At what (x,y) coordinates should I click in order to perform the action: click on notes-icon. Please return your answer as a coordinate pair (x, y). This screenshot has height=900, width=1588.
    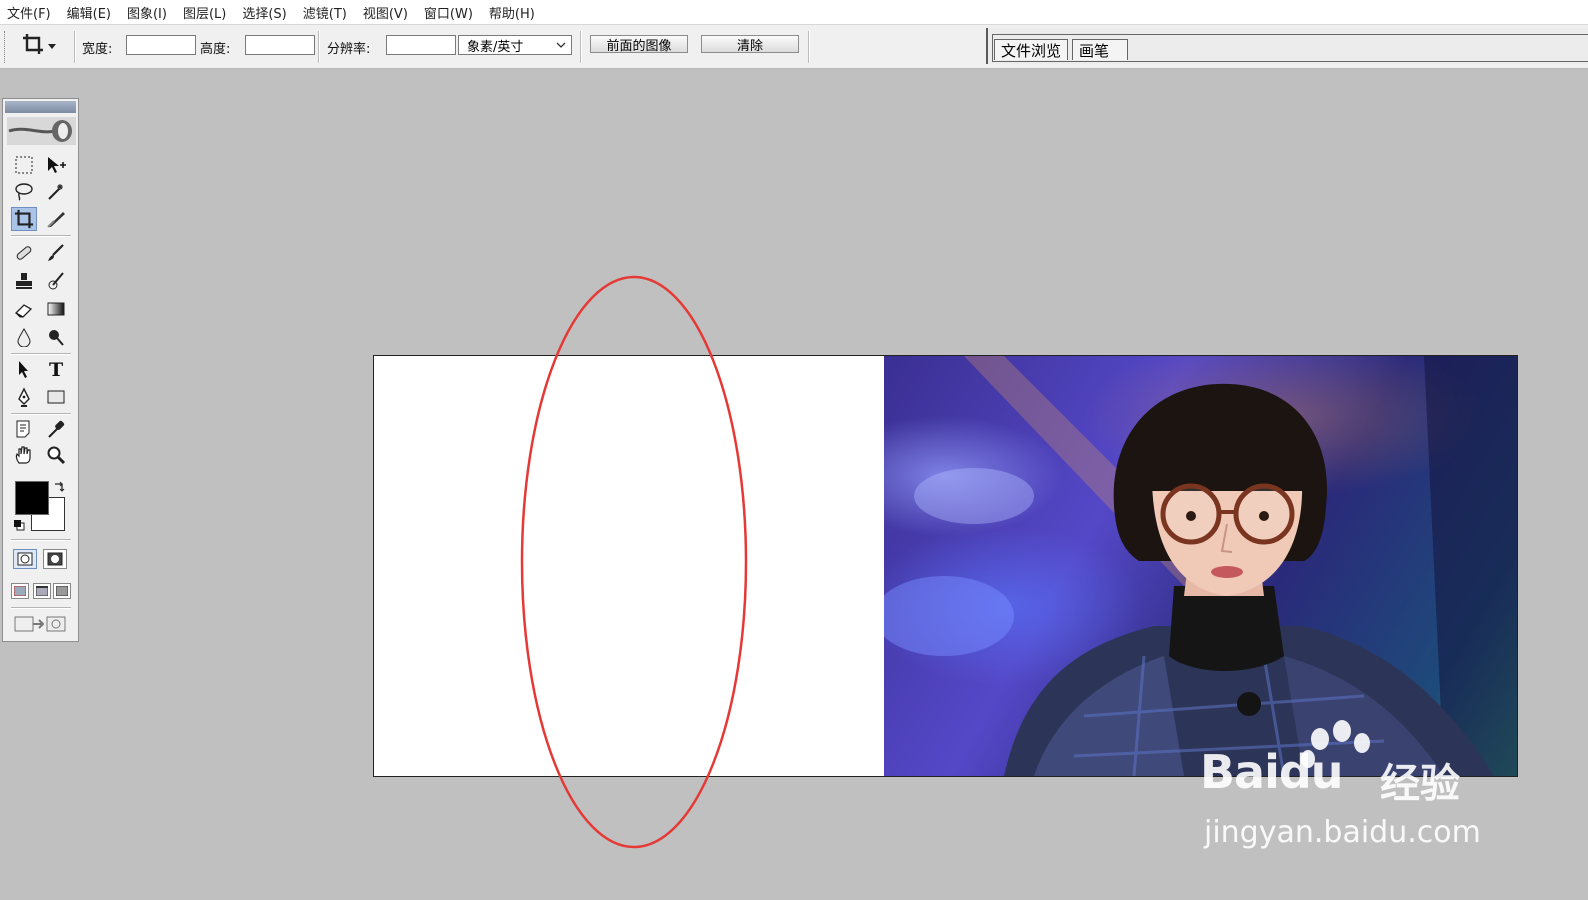
    Looking at the image, I should click on (24, 429).